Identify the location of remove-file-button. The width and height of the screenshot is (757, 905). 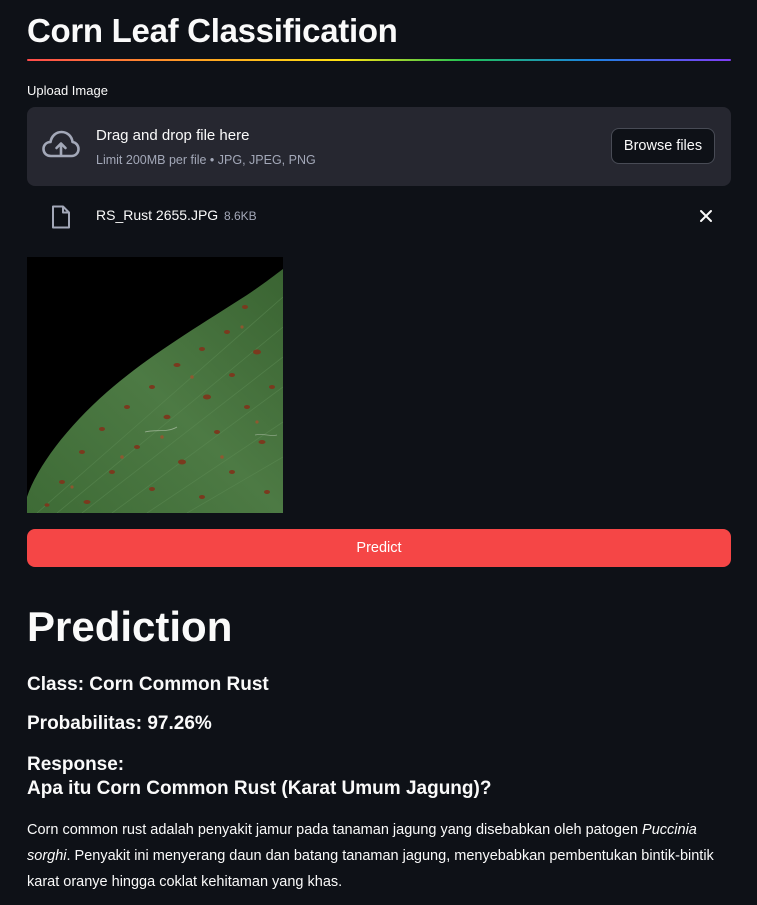
(706, 216).